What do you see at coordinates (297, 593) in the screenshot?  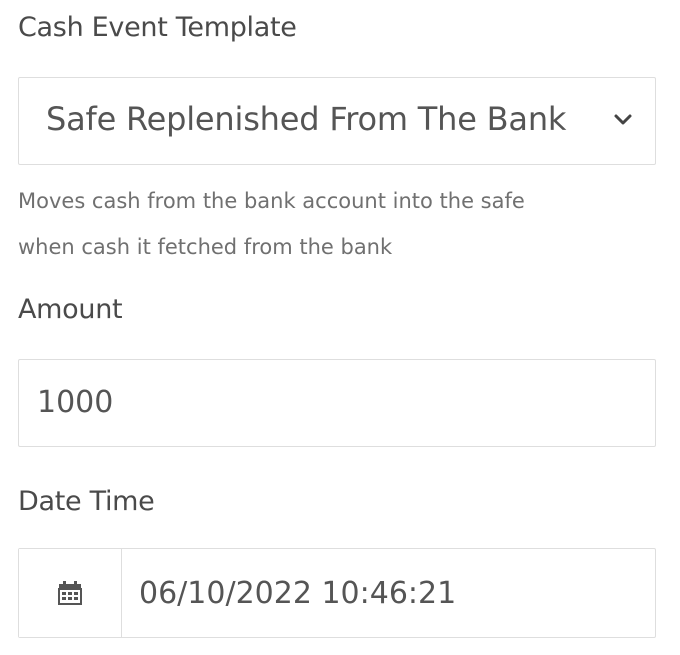 I see `date-time-value: 06/10/2022 10:46:21` at bounding box center [297, 593].